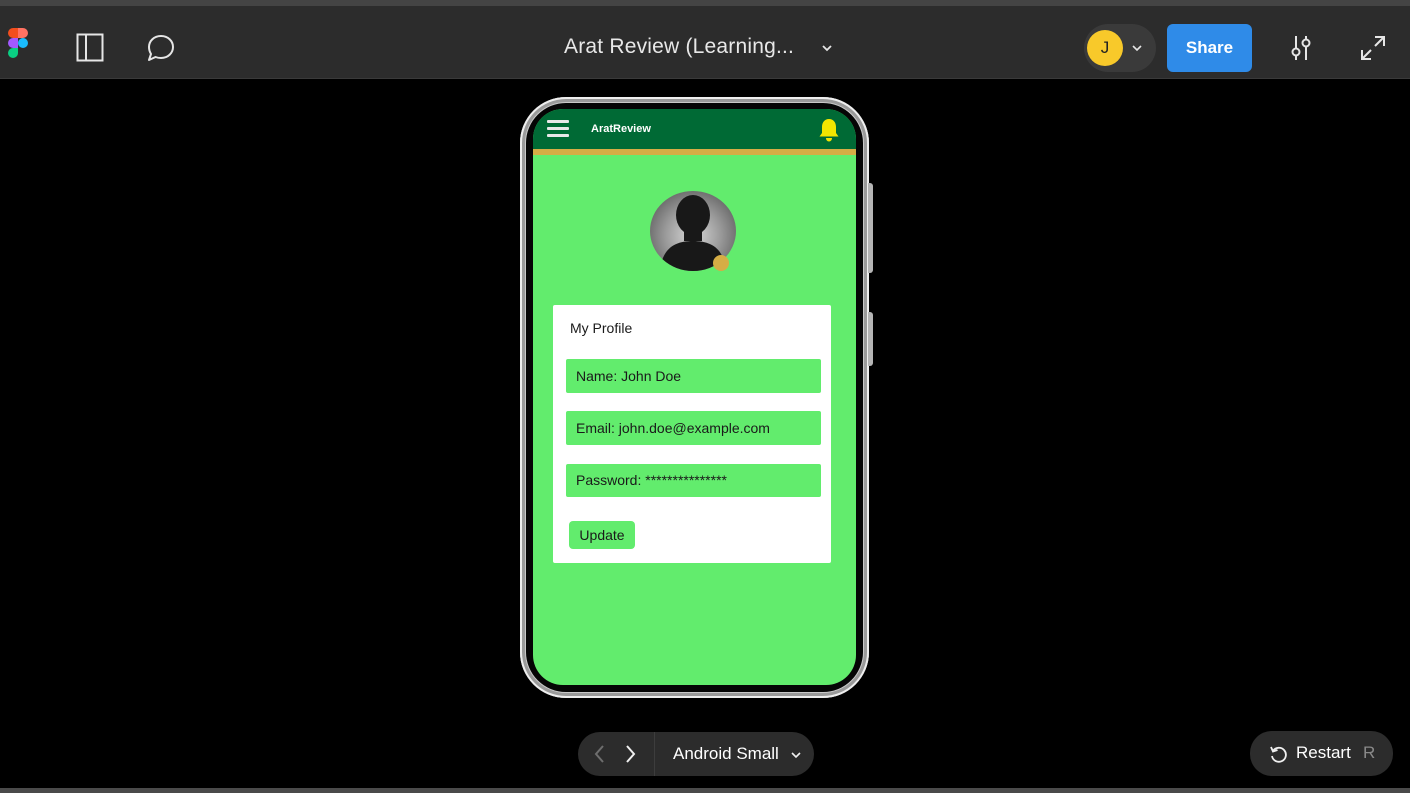 This screenshot has height=793, width=1410. Describe the element at coordinates (558, 129) in the screenshot. I see `hamburger-menu-icon` at that location.